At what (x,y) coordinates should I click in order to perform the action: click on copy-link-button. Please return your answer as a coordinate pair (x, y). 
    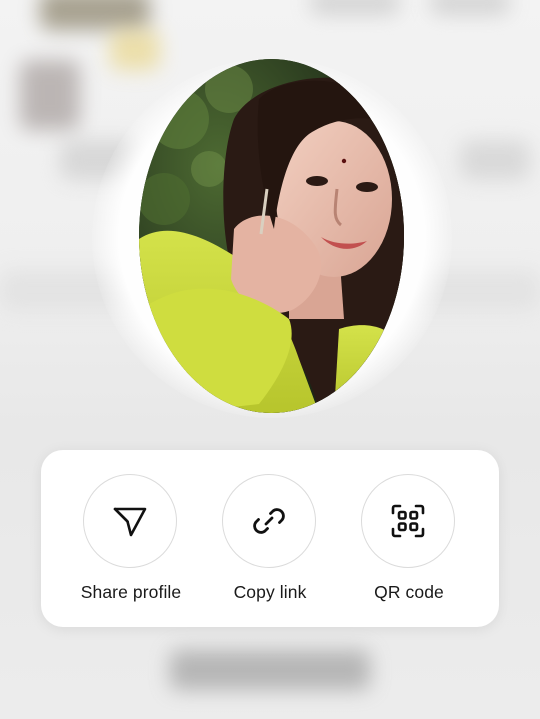
    Looking at the image, I should click on (269, 521).